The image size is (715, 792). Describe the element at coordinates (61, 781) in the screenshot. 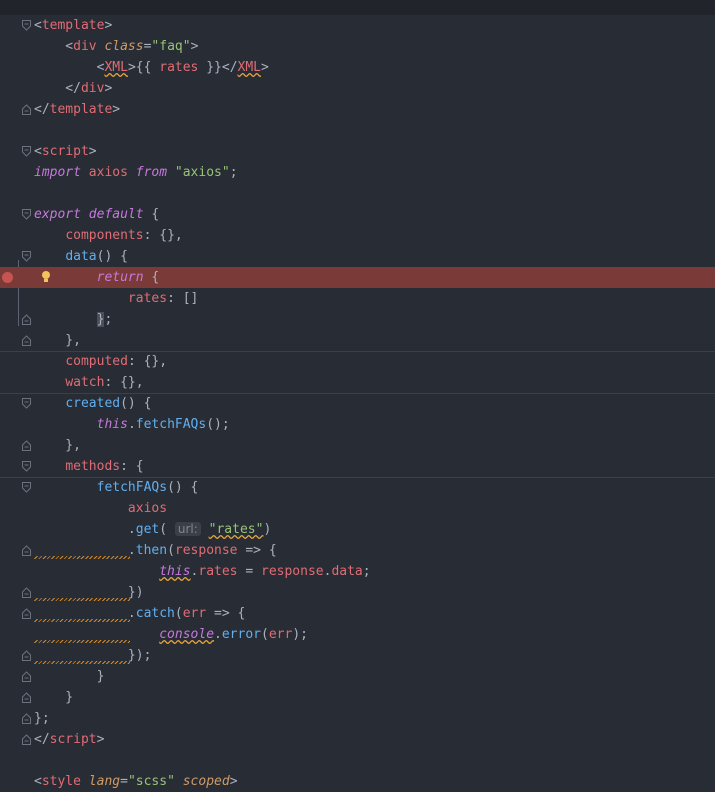

I see `code-token: style` at that location.